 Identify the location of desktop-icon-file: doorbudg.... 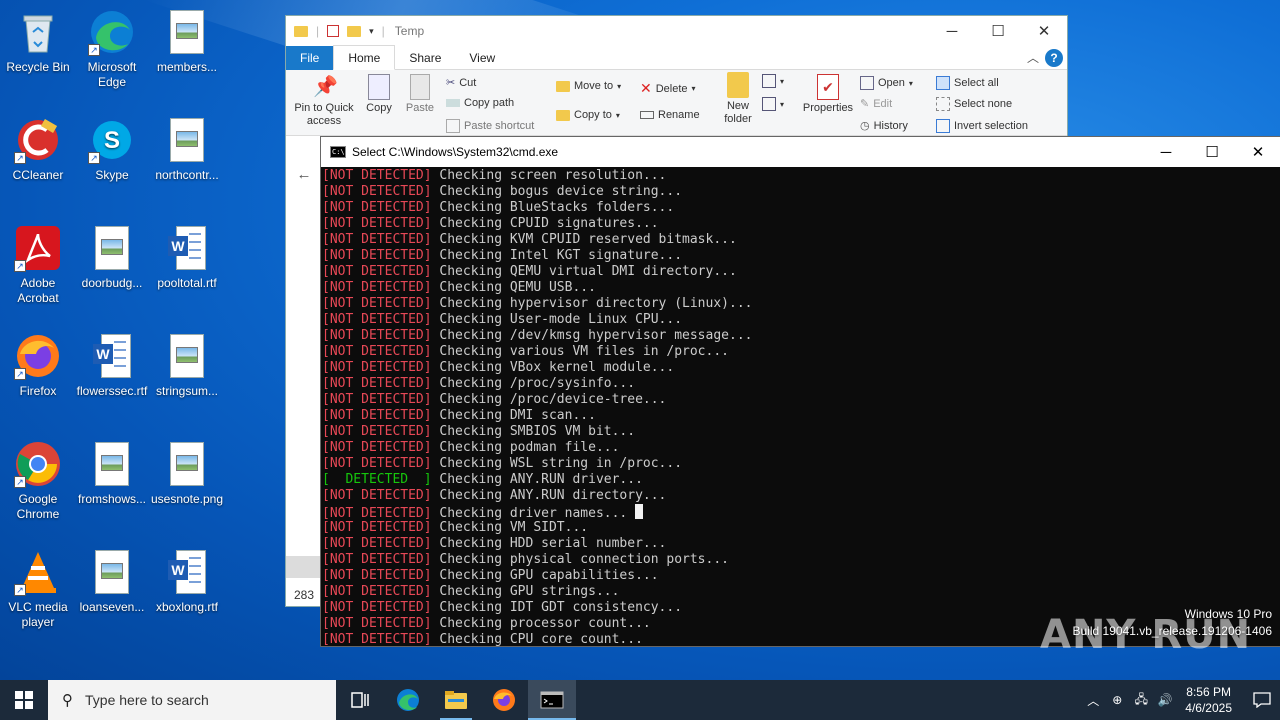
(112, 257).